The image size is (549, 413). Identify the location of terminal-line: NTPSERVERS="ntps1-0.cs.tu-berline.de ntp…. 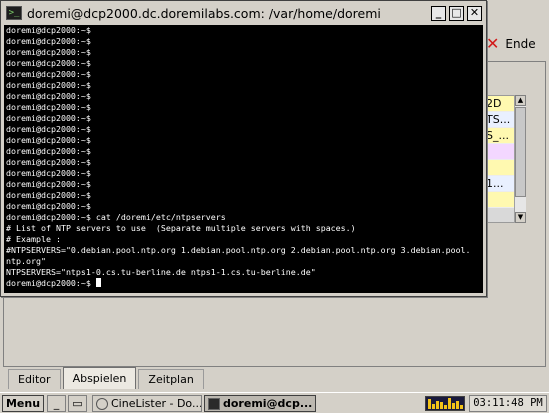
(244, 272).